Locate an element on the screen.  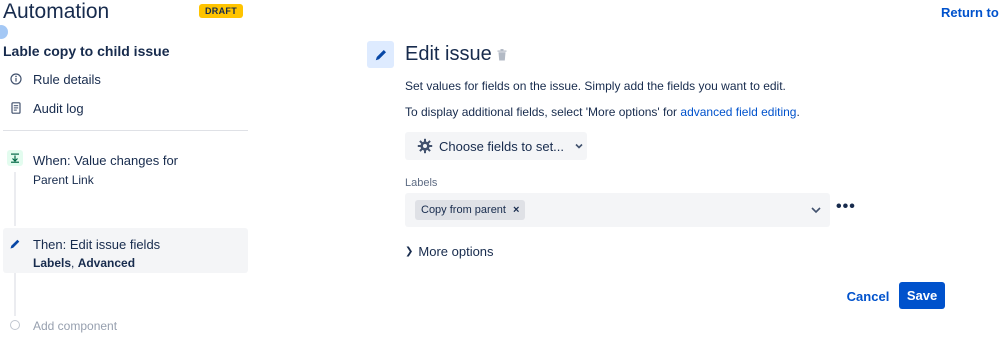
trigger-title: When: Value changes for is located at coordinates (105, 160).